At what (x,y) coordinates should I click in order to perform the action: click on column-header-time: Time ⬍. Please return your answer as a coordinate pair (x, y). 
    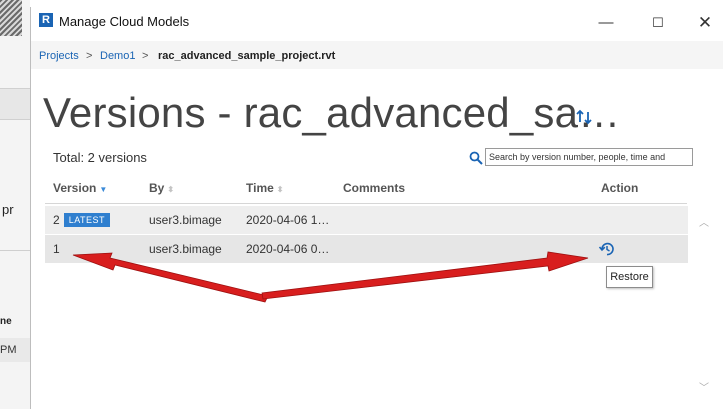
    Looking at the image, I should click on (265, 188).